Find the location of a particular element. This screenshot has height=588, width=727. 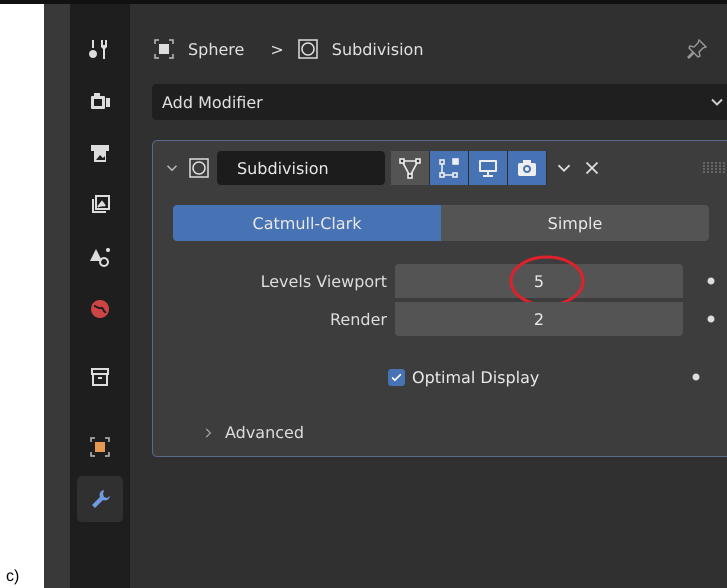

method-option: Simple is located at coordinates (575, 223).